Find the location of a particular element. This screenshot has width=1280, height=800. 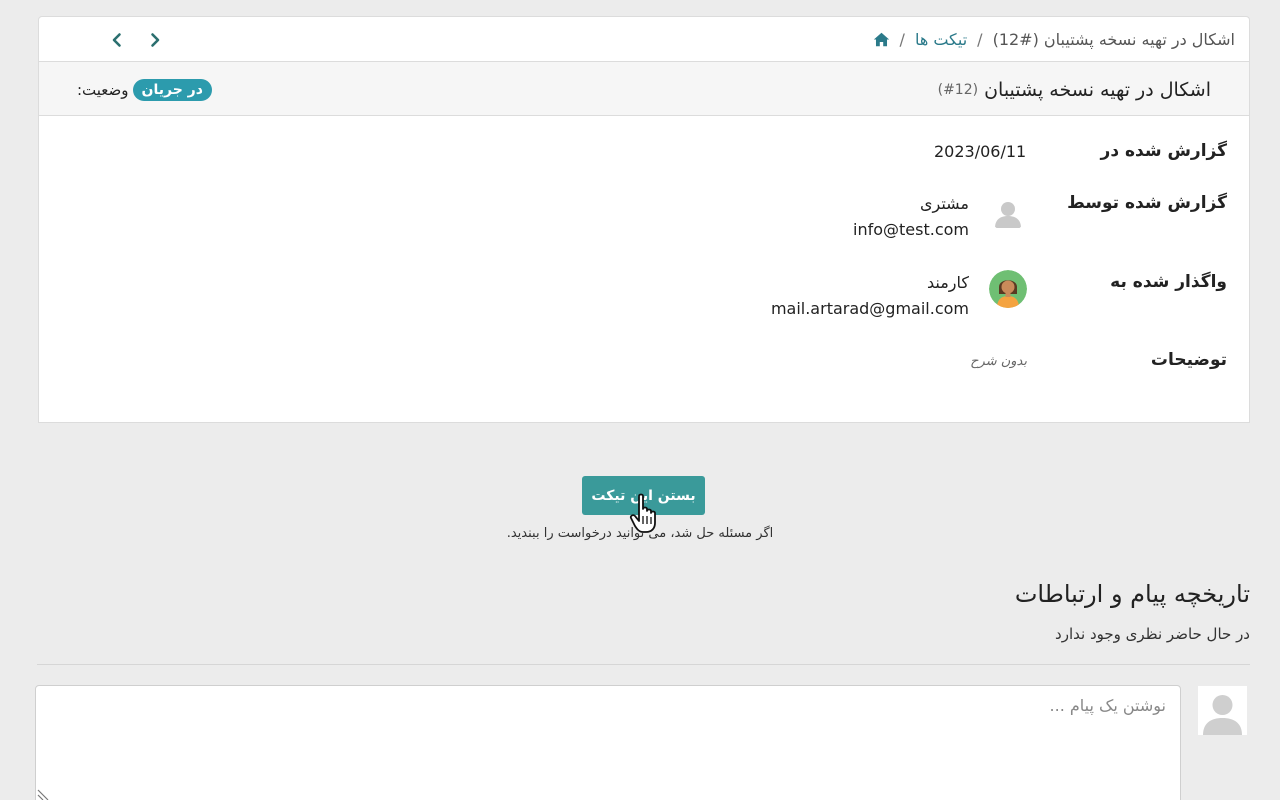

ticket-title: اشکال در تهیه نسخه پشتیبان (#12) is located at coordinates (1074, 89).